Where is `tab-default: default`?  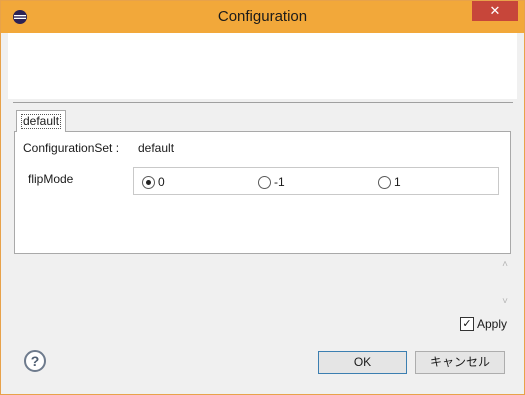 tab-default: default is located at coordinates (41, 121).